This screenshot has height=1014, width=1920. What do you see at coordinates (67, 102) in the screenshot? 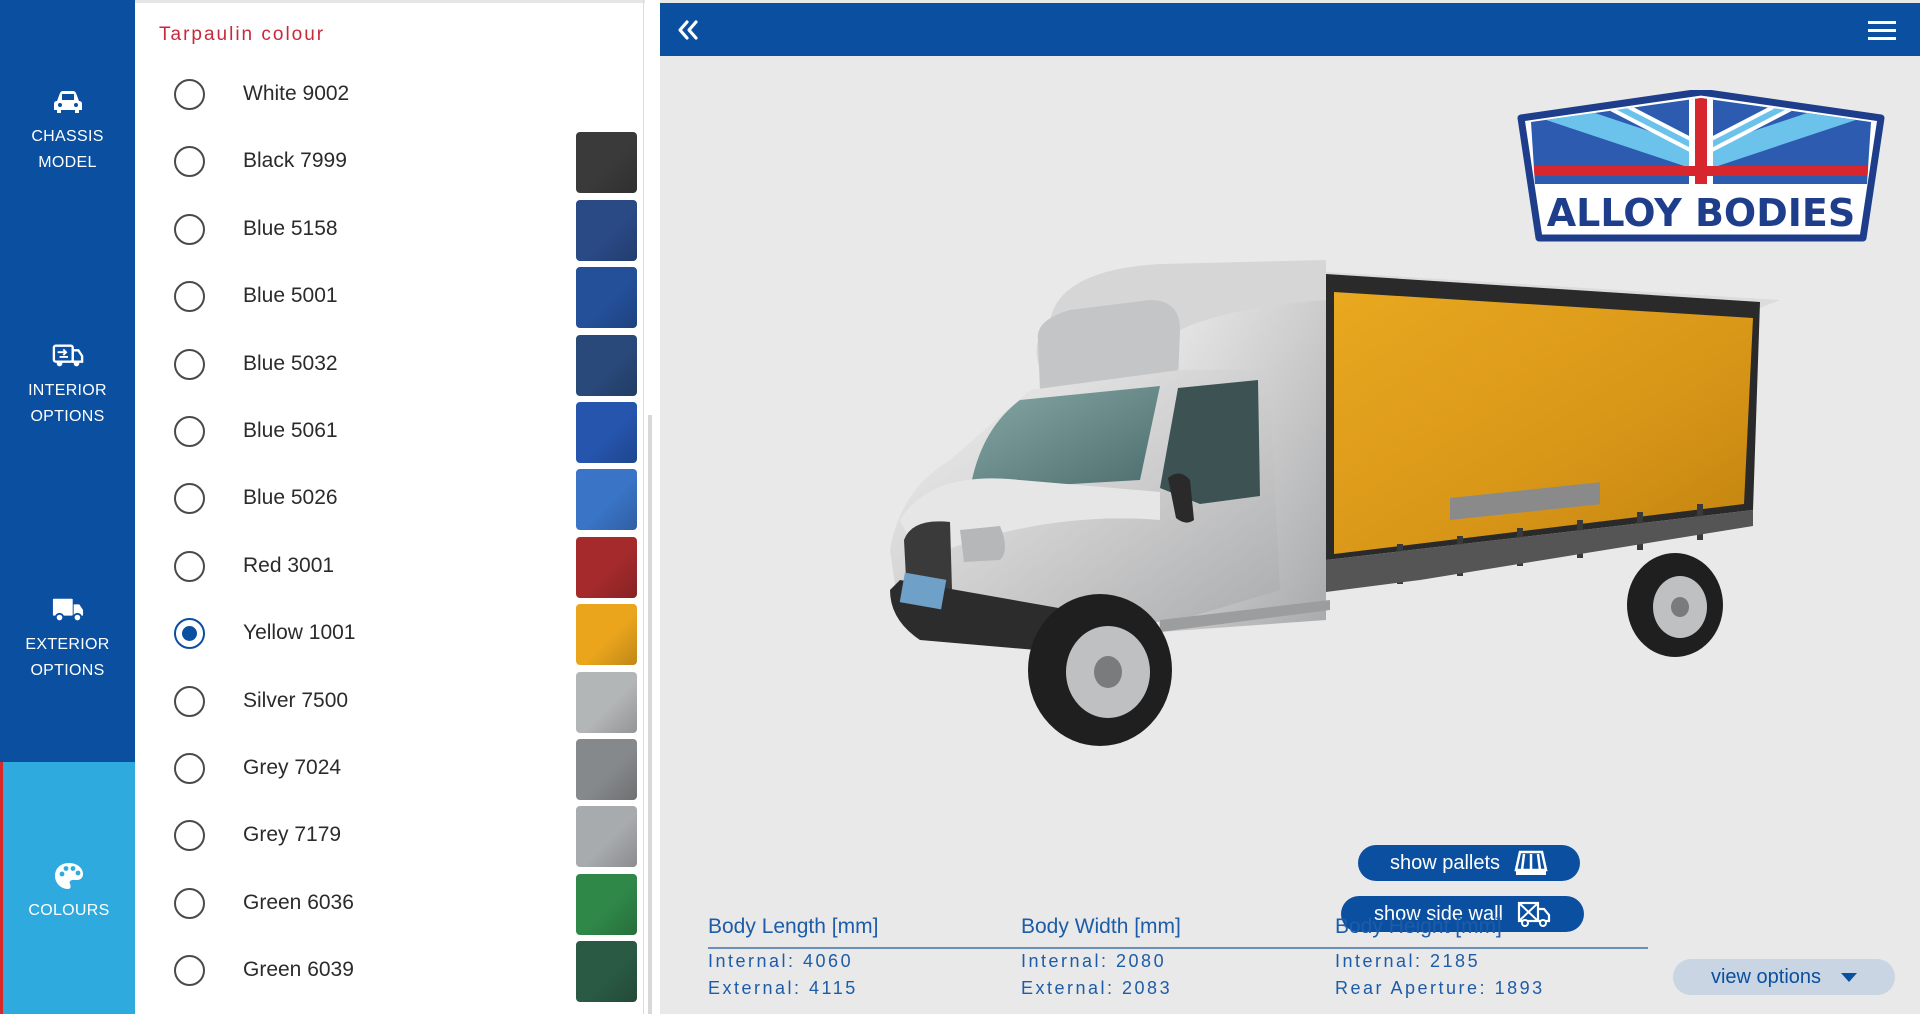
I see `car-icon` at bounding box center [67, 102].